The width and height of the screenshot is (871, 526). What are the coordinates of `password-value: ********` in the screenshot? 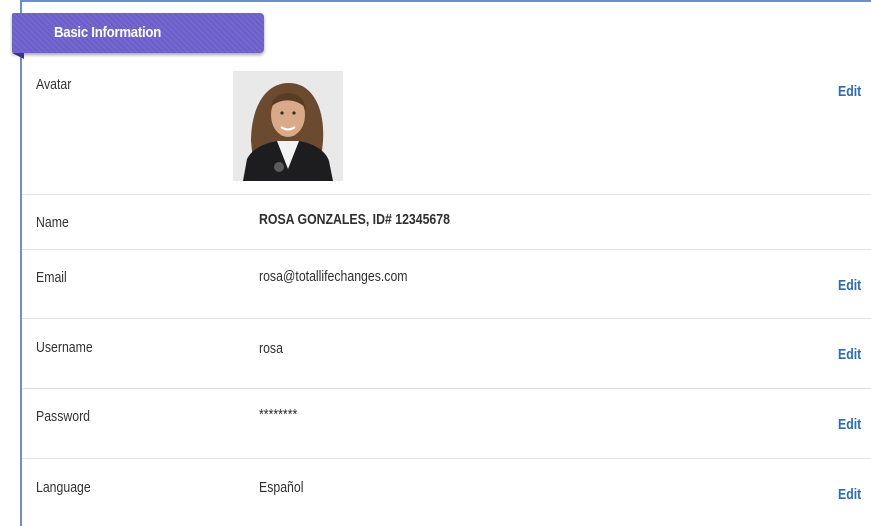 It's located at (278, 414).